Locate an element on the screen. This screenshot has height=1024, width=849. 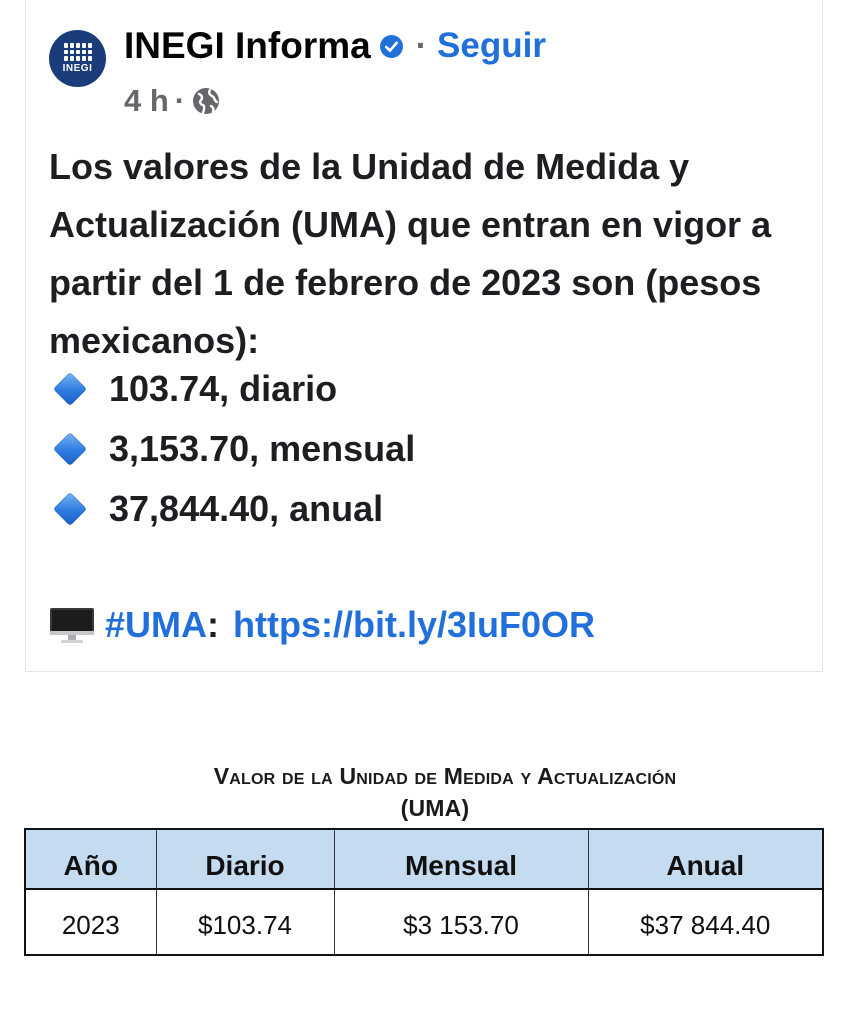
link-colon: : is located at coordinates (213, 624).